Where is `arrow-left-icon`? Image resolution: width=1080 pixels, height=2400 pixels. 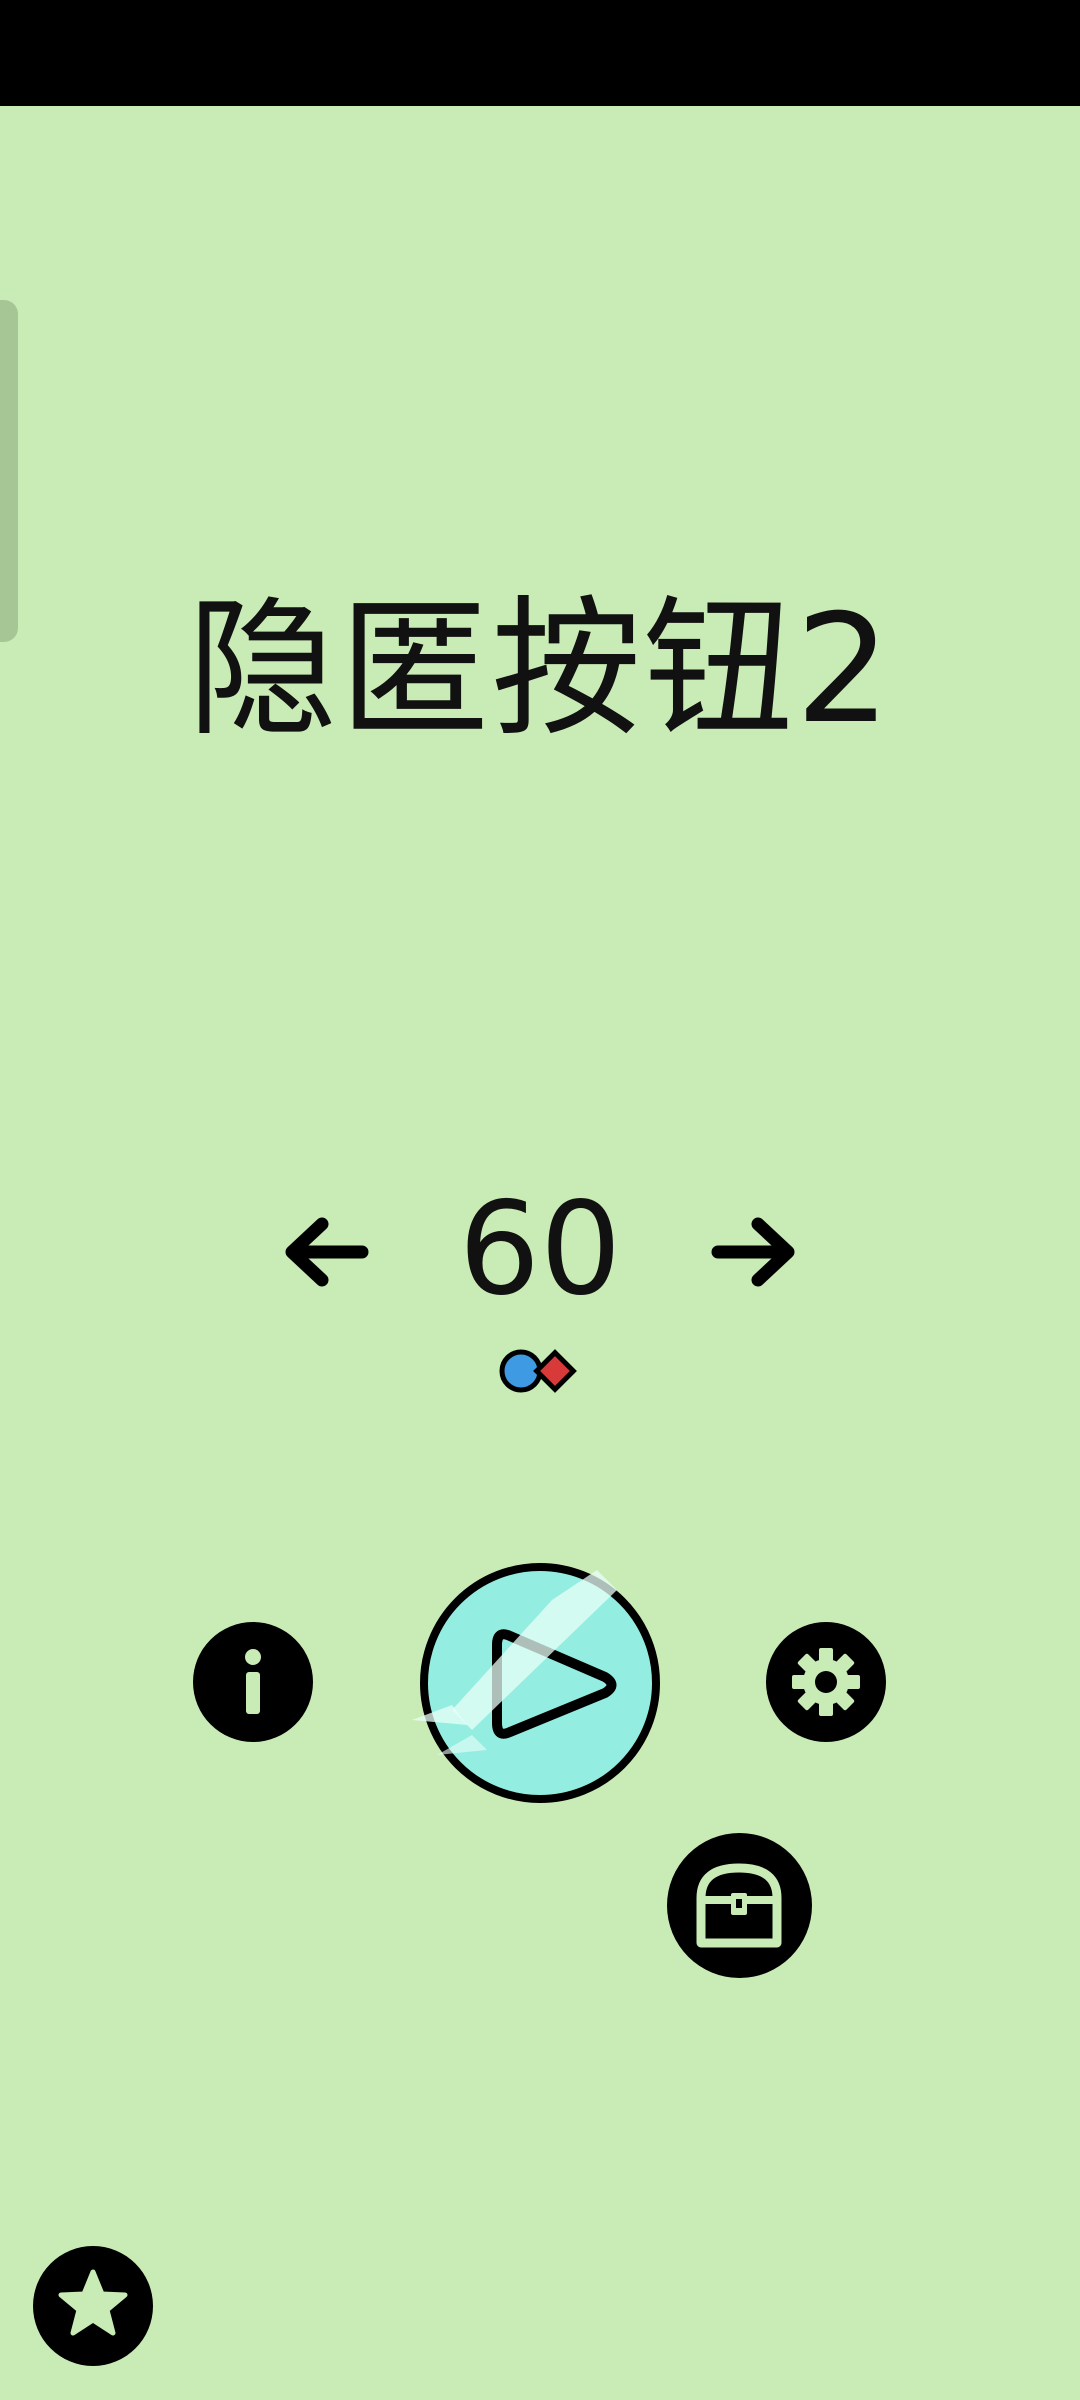
arrow-left-icon is located at coordinates (327, 1252).